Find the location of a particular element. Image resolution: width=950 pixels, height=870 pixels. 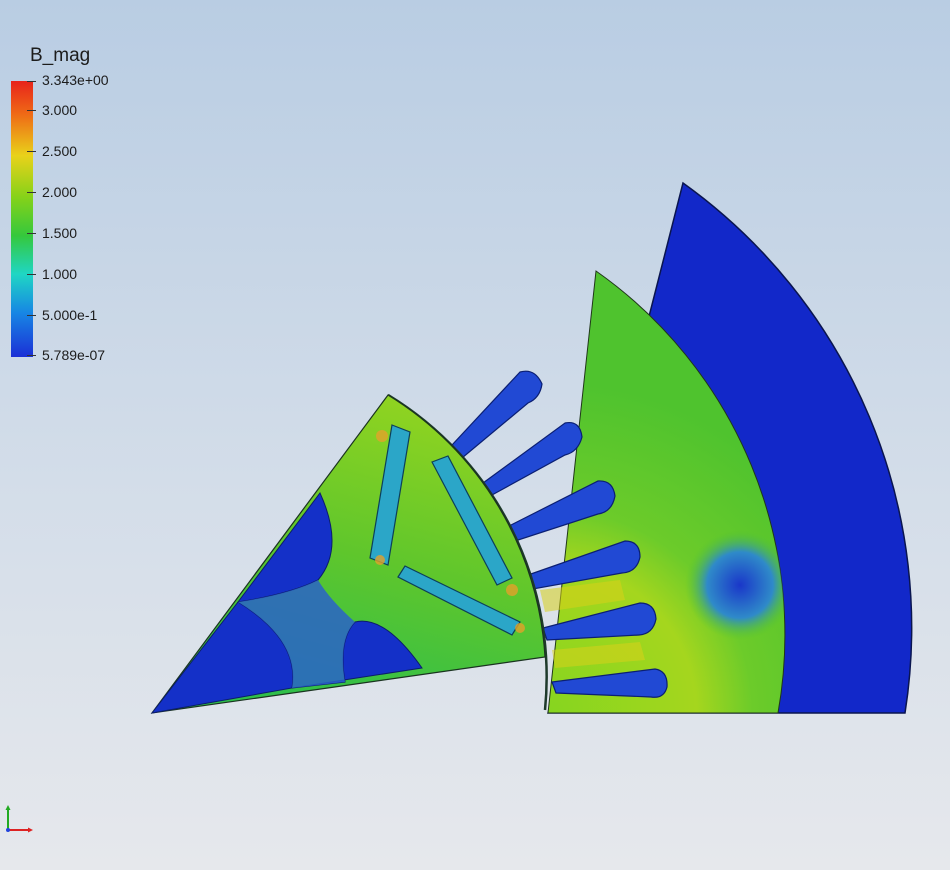

legend-max-label: 3.343e+00 is located at coordinates (75, 80).